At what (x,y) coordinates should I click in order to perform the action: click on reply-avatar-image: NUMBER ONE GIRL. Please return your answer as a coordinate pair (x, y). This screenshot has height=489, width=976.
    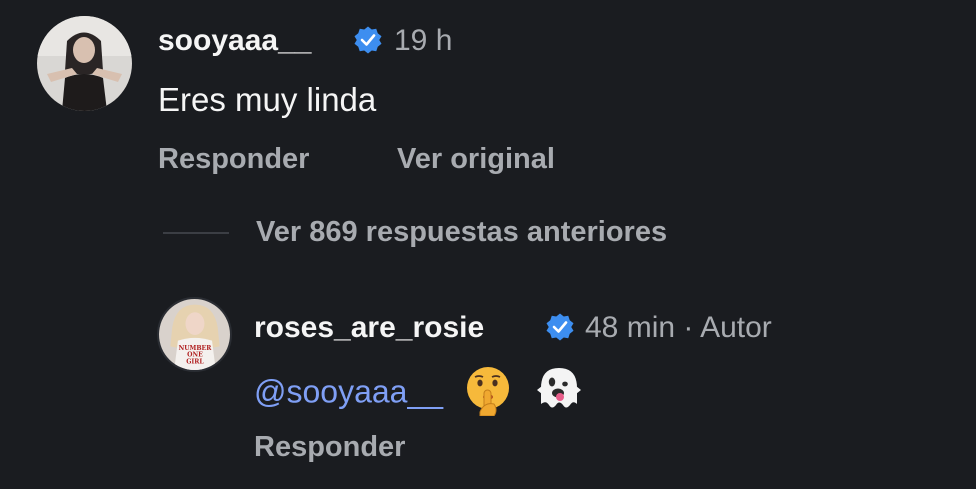
    Looking at the image, I should click on (194, 334).